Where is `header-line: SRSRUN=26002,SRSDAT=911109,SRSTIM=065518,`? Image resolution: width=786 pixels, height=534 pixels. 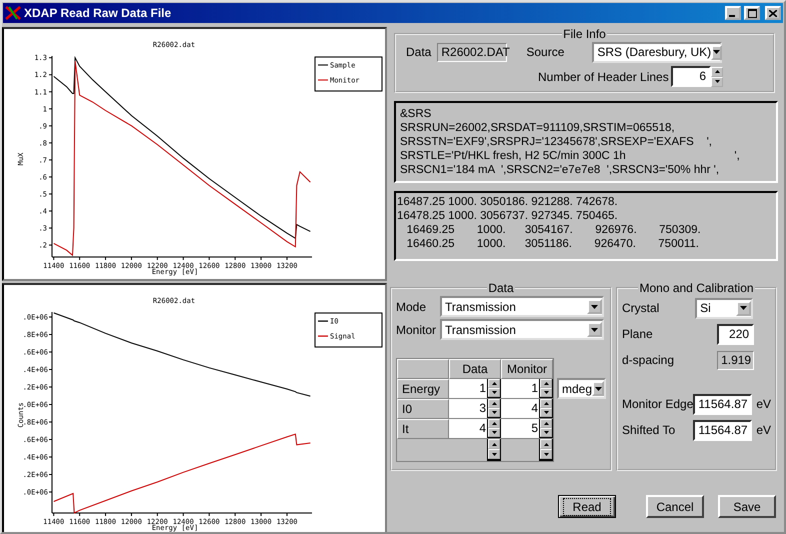
header-line: SRSRUN=26002,SRSDAT=911109,SRSTIM=065518, is located at coordinates (538, 128).